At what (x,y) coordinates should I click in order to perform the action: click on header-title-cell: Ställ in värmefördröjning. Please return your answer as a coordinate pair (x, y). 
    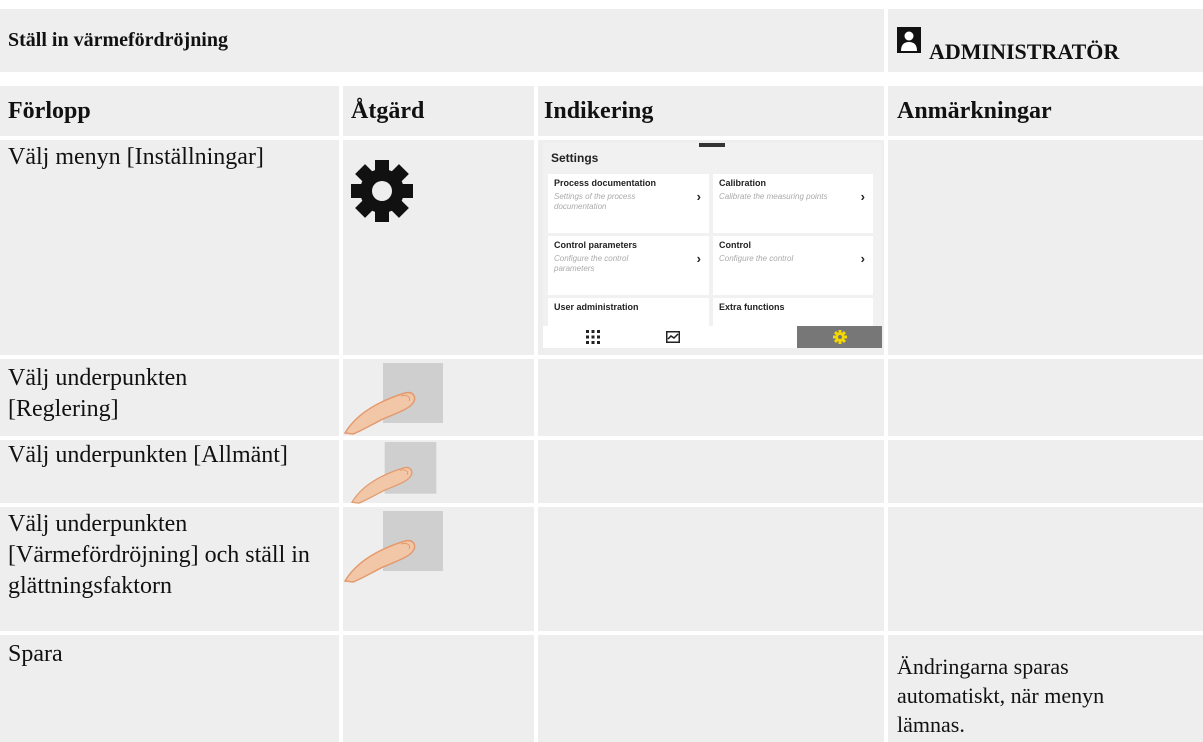
    Looking at the image, I should click on (442, 40).